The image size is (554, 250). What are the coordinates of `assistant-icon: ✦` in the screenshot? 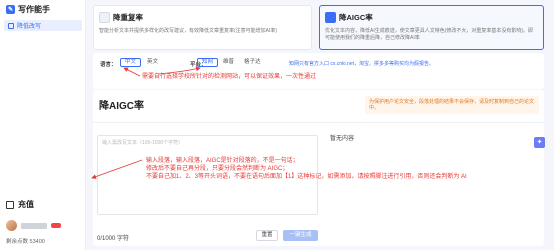 It's located at (539, 142).